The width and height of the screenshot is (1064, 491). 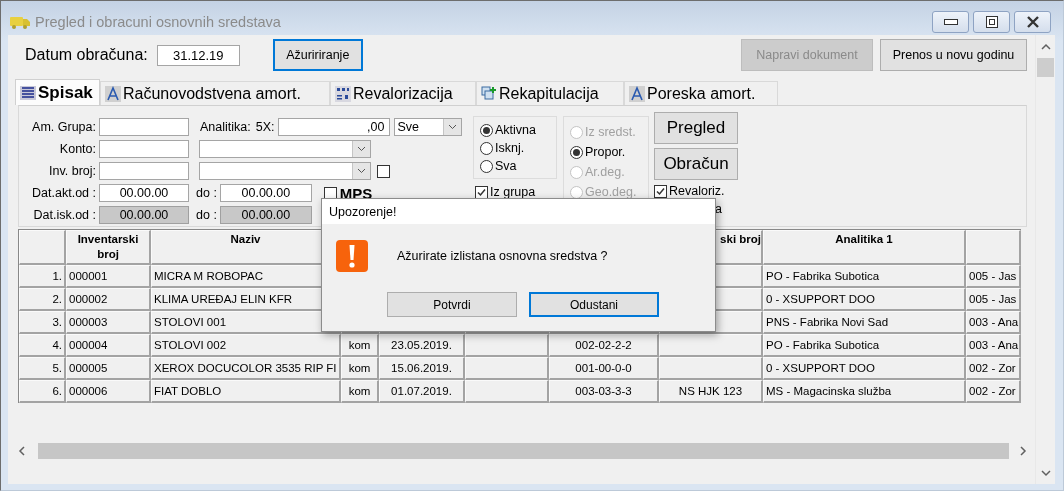 I want to click on tab: Rekapitulacija, so click(x=550, y=93).